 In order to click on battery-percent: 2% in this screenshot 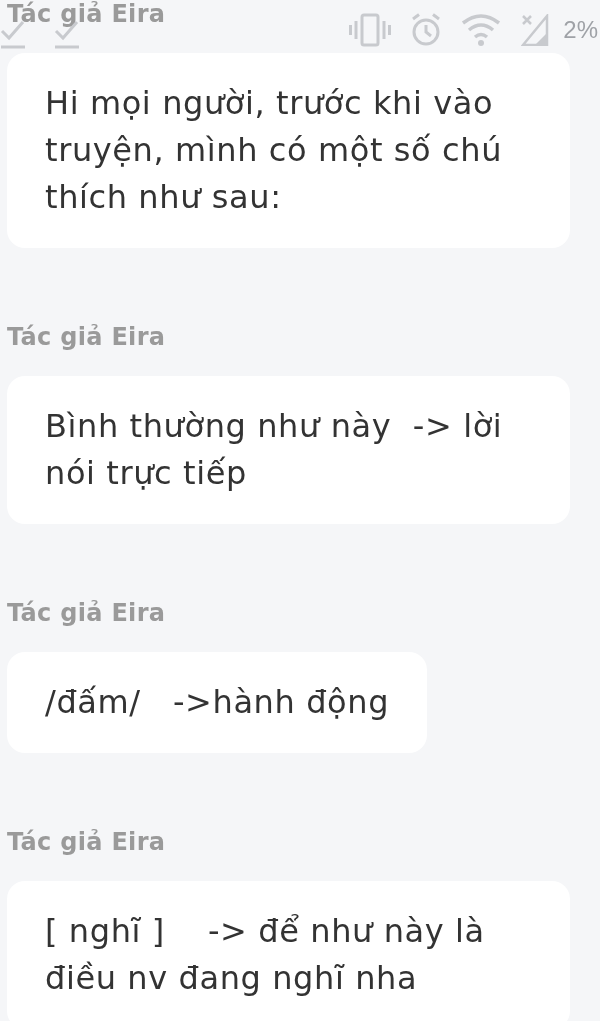, I will do `click(581, 30)`.